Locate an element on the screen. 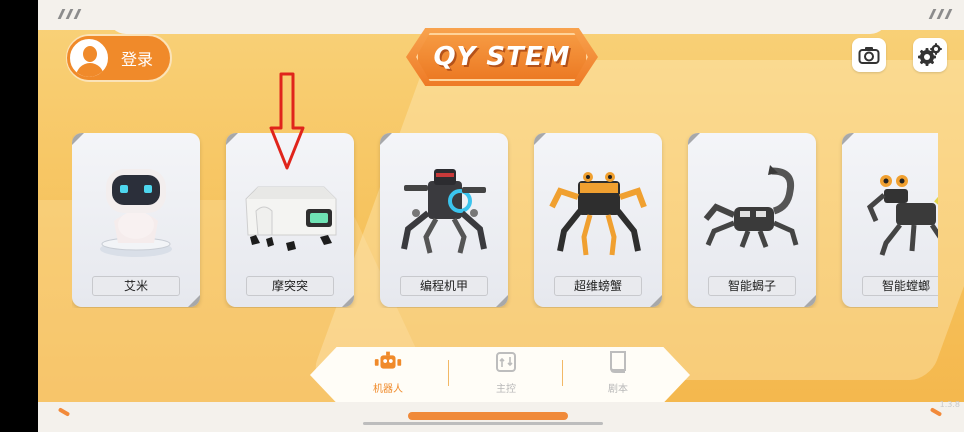  robot-crab-image is located at coordinates (598, 214).